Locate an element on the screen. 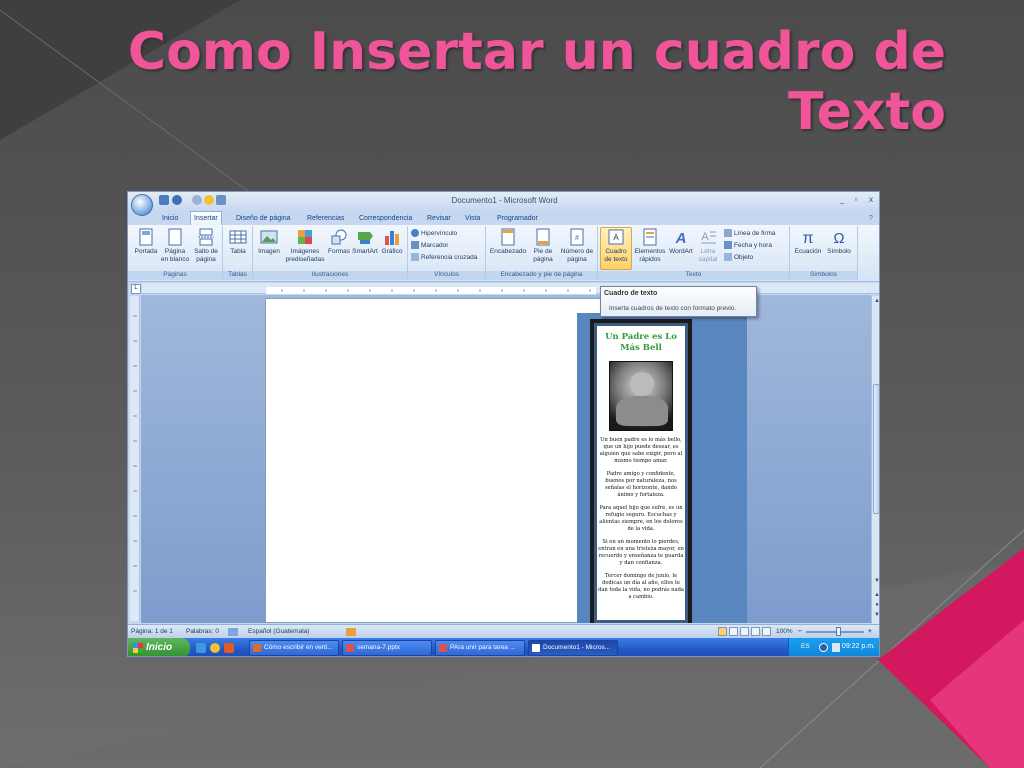 Image resolution: width=1024 pixels, height=768 pixels. next-page-icon: ▼ is located at coordinates (876, 616).